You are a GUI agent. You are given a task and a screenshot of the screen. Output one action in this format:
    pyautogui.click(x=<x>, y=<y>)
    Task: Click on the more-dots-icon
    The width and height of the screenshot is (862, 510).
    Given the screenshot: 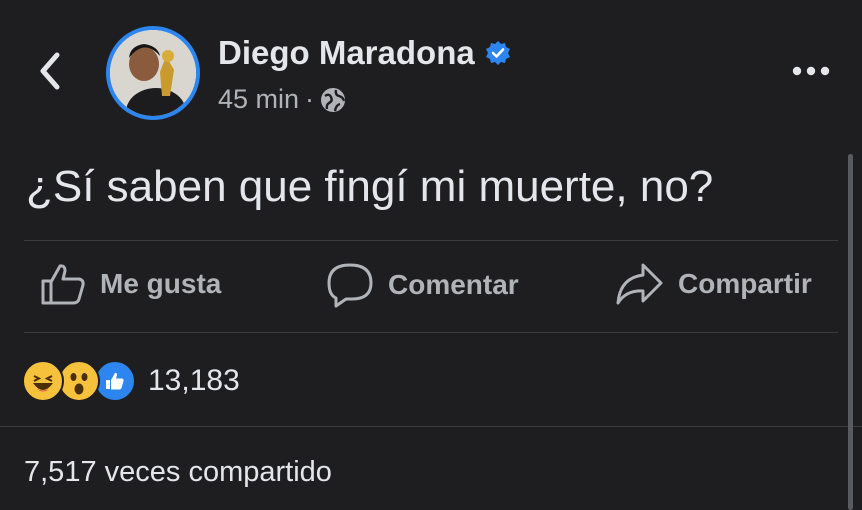 What is the action you would take?
    pyautogui.click(x=811, y=71)
    